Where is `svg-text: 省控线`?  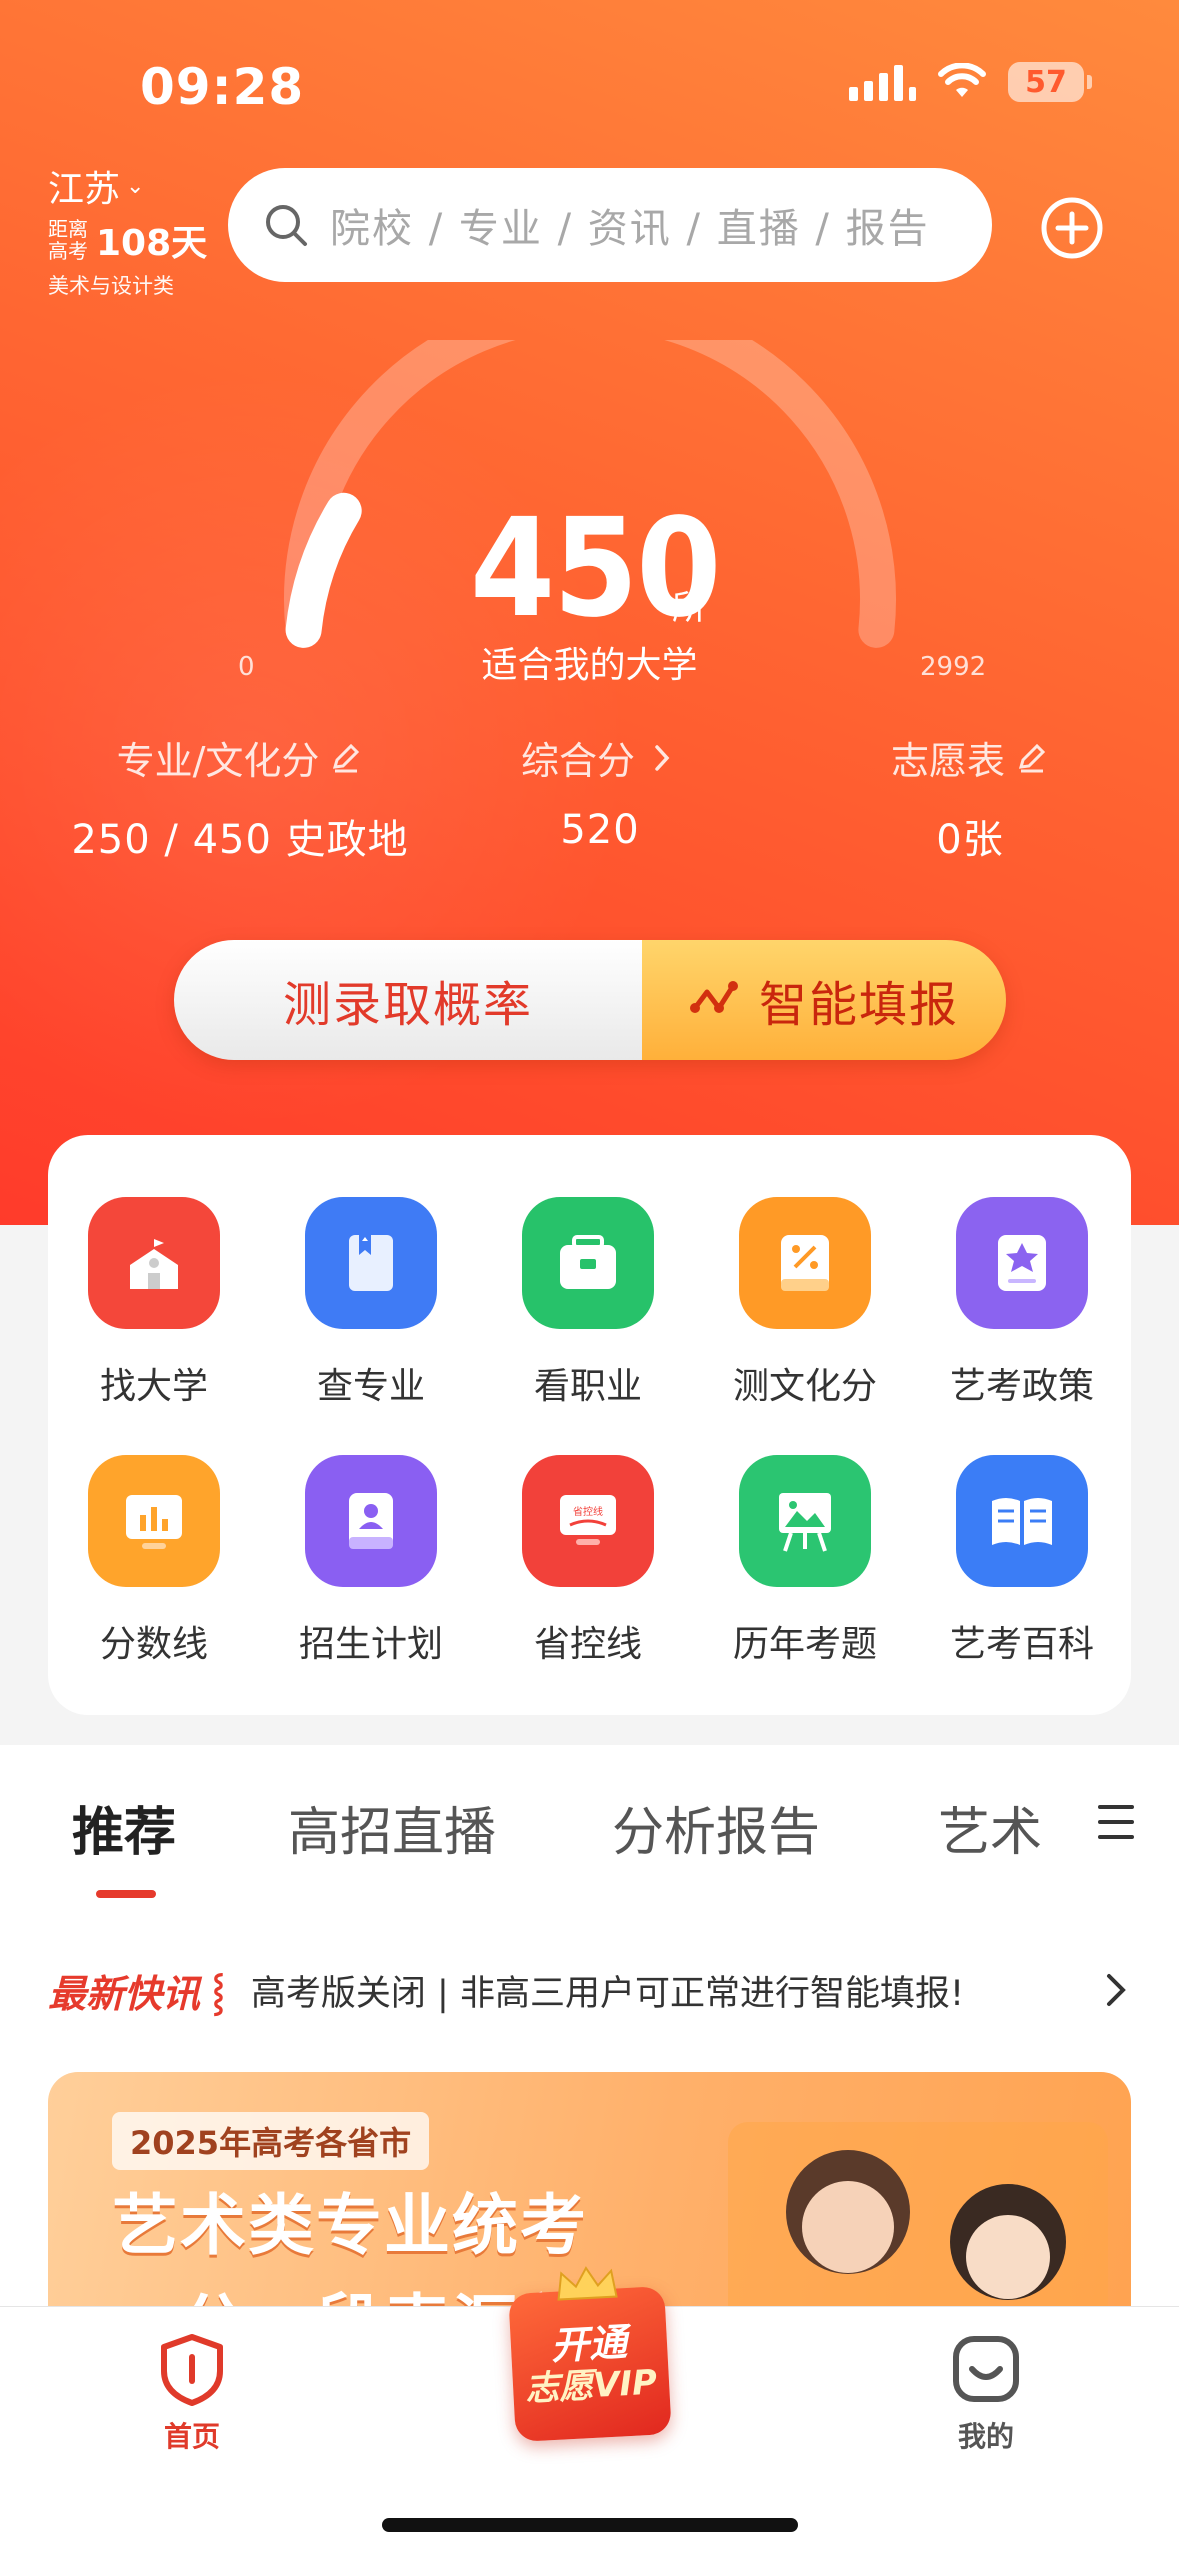 svg-text: 省控线 is located at coordinates (588, 1511).